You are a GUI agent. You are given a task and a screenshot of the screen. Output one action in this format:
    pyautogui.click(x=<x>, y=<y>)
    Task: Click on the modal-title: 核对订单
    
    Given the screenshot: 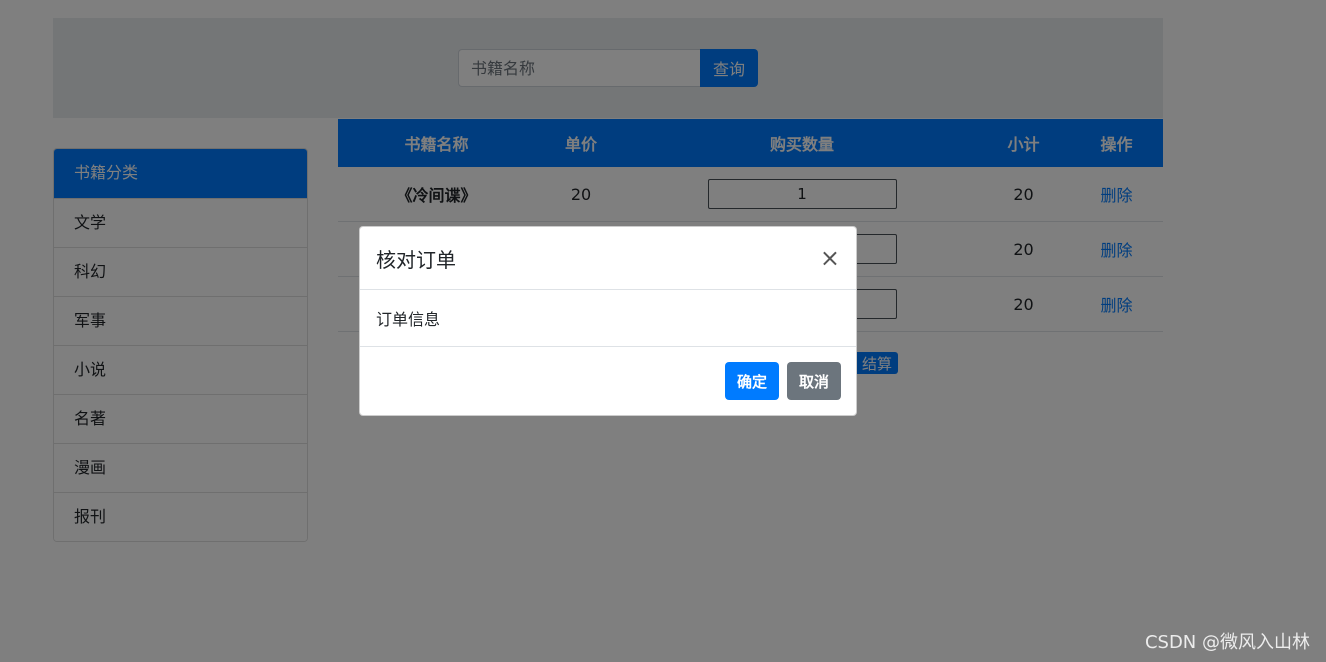 What is the action you would take?
    pyautogui.click(x=416, y=259)
    